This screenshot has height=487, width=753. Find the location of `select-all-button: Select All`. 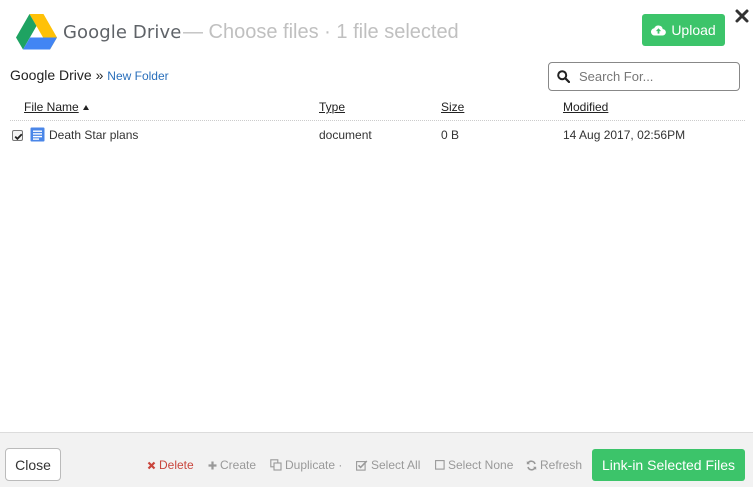

select-all-button: Select All is located at coordinates (388, 465).